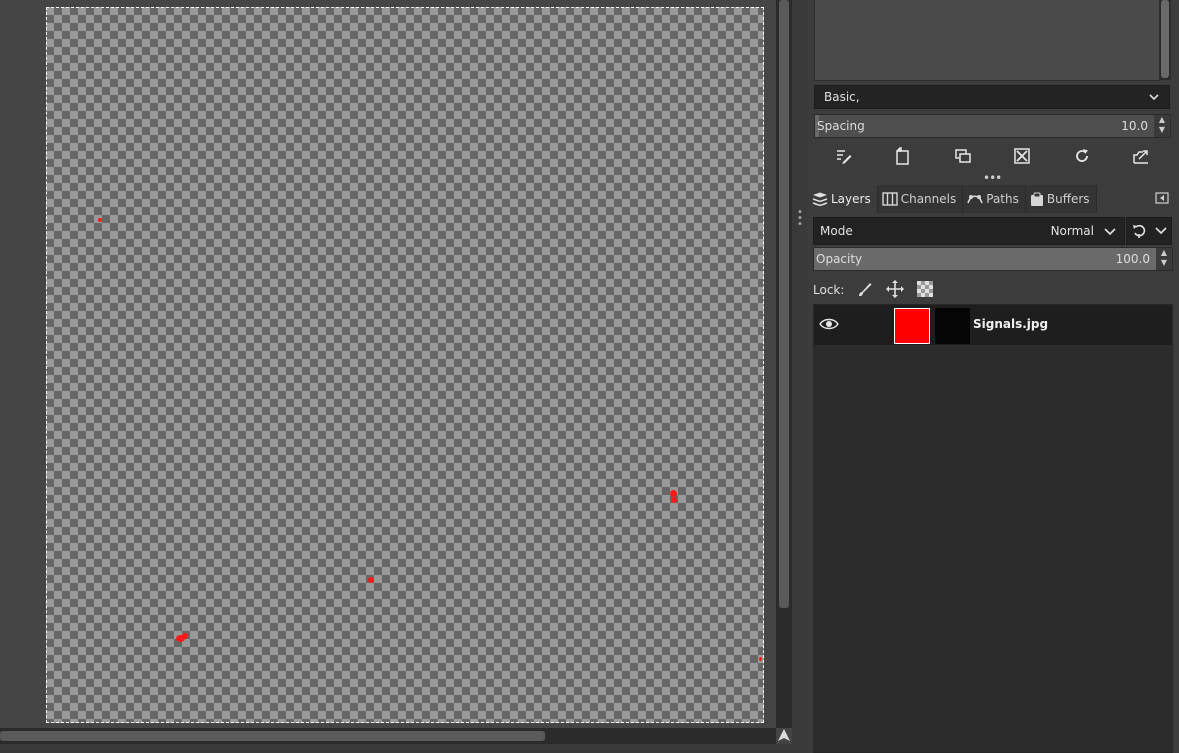  Describe the element at coordinates (1072, 231) in the screenshot. I see `mode-value: Normal` at that location.